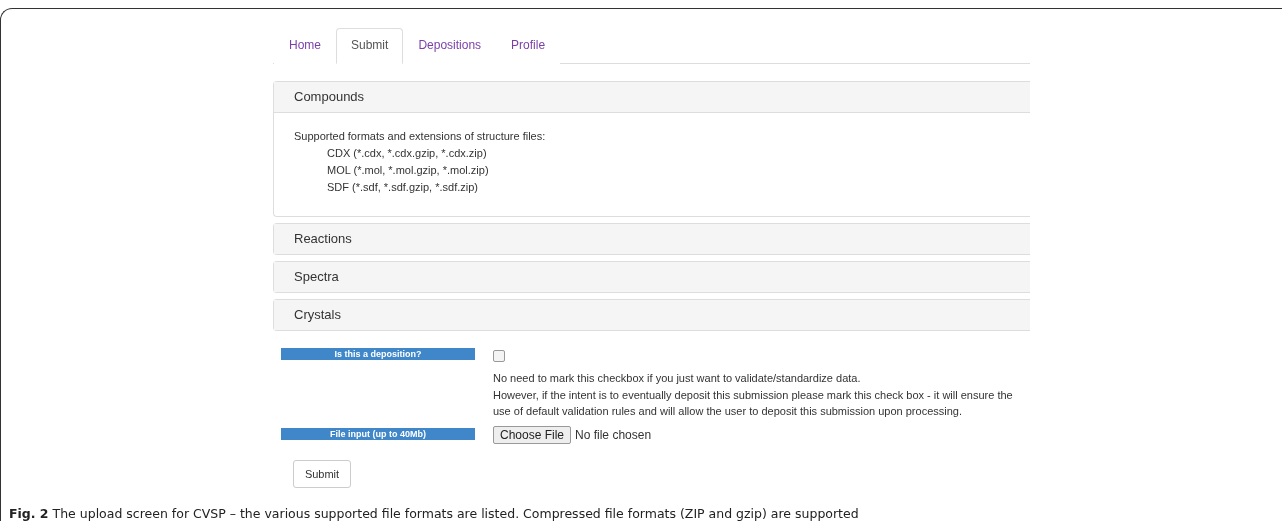 This screenshot has height=521, width=1282. Describe the element at coordinates (420, 136) in the screenshot. I see `body-text: Supported formats and extensions of structure files:` at that location.